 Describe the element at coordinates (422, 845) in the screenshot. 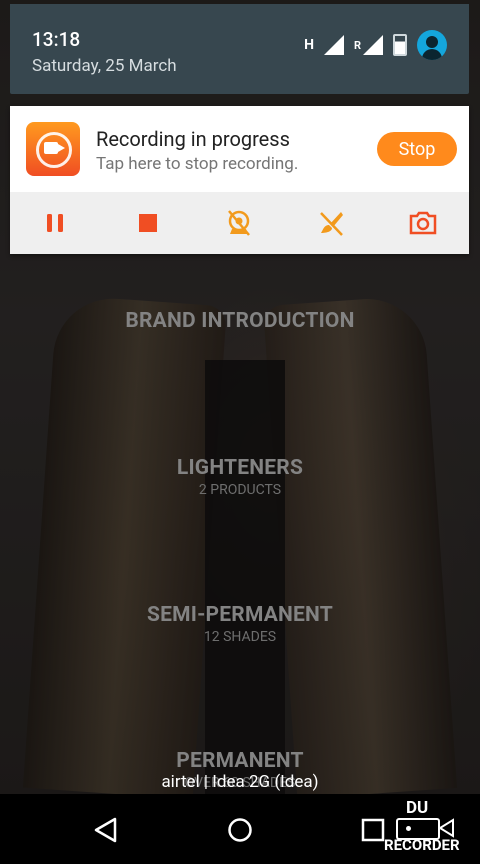

I see `watermark-line2: RECORDER` at that location.